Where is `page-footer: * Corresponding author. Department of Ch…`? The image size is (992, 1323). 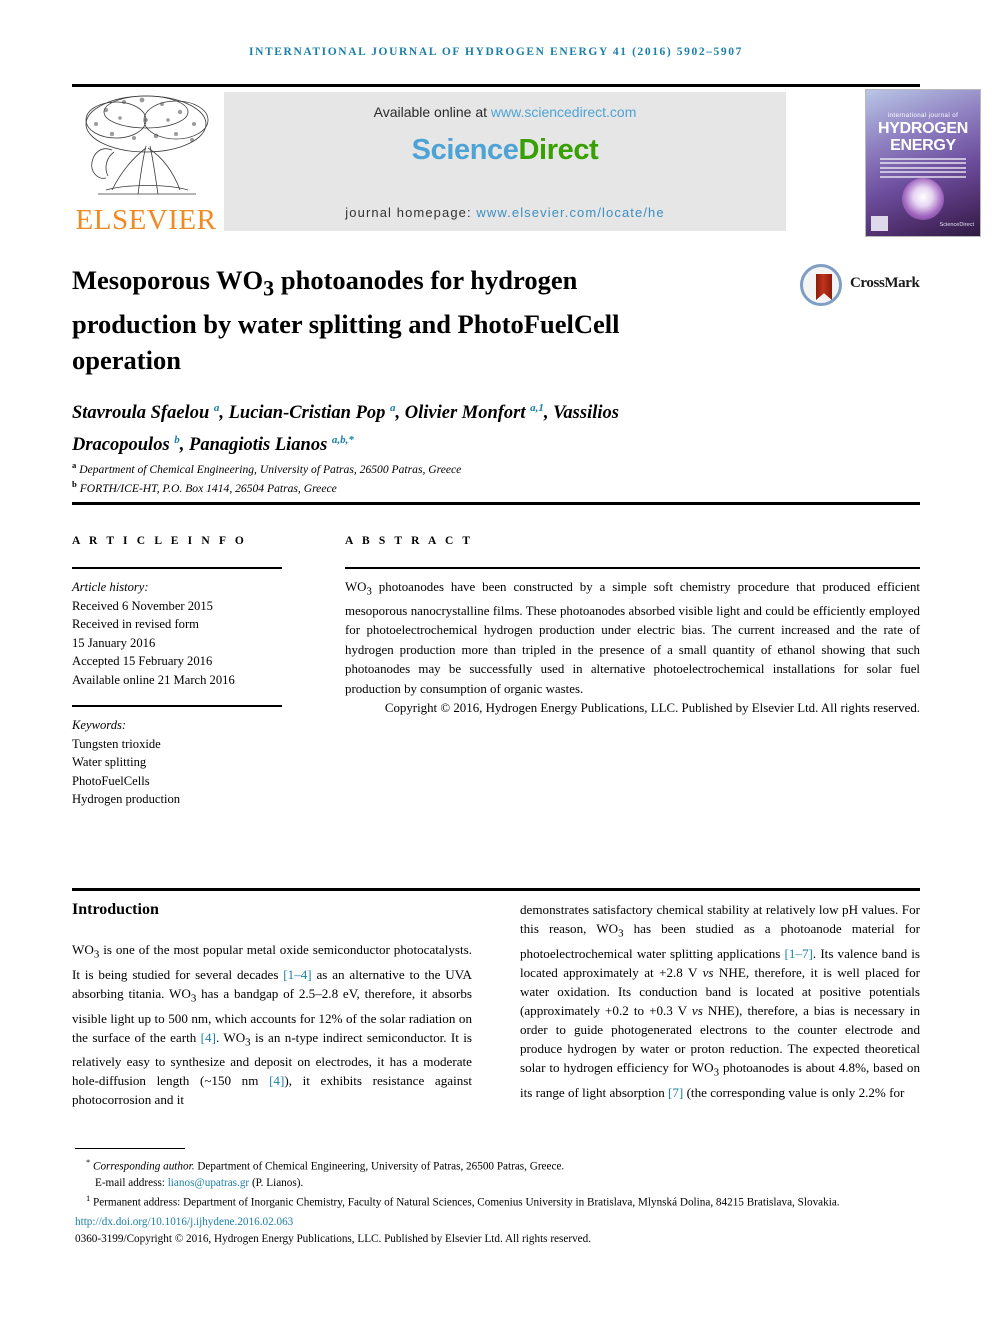
page-footer: * Corresponding author. Department of Ch… is located at coordinates (500, 1201).